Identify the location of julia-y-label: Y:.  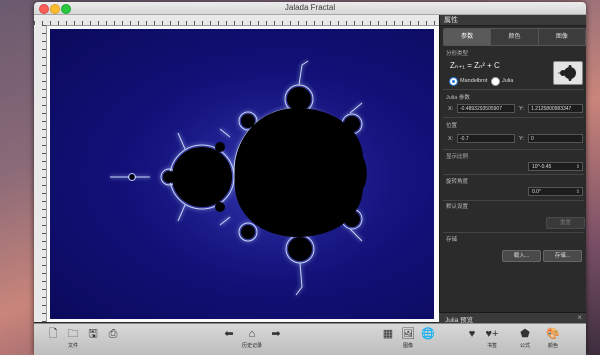
(521, 109).